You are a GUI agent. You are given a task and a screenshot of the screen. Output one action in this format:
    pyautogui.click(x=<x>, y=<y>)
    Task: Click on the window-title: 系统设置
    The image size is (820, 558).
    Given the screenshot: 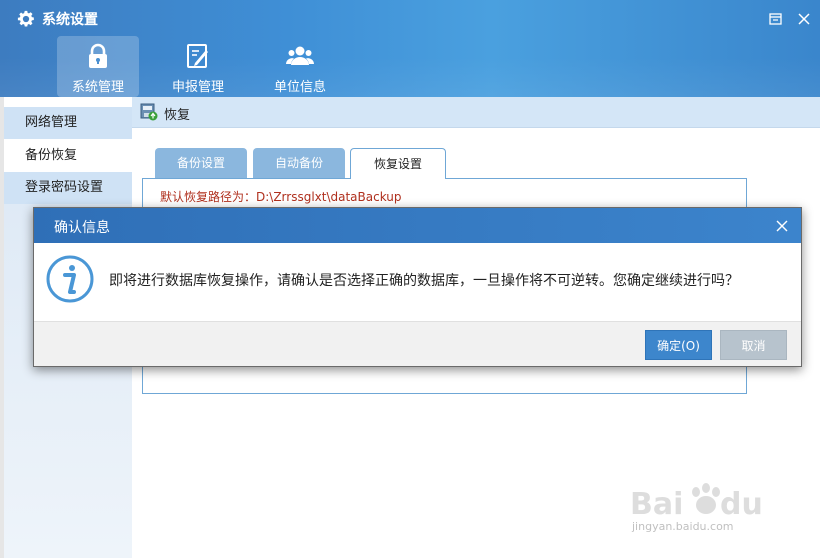 What is the action you would take?
    pyautogui.click(x=70, y=20)
    